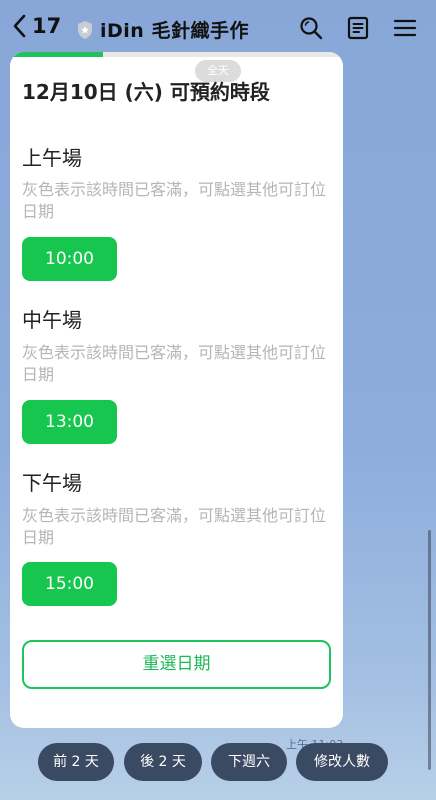  I want to click on time-slot-button-noon: 13:00, so click(69, 422).